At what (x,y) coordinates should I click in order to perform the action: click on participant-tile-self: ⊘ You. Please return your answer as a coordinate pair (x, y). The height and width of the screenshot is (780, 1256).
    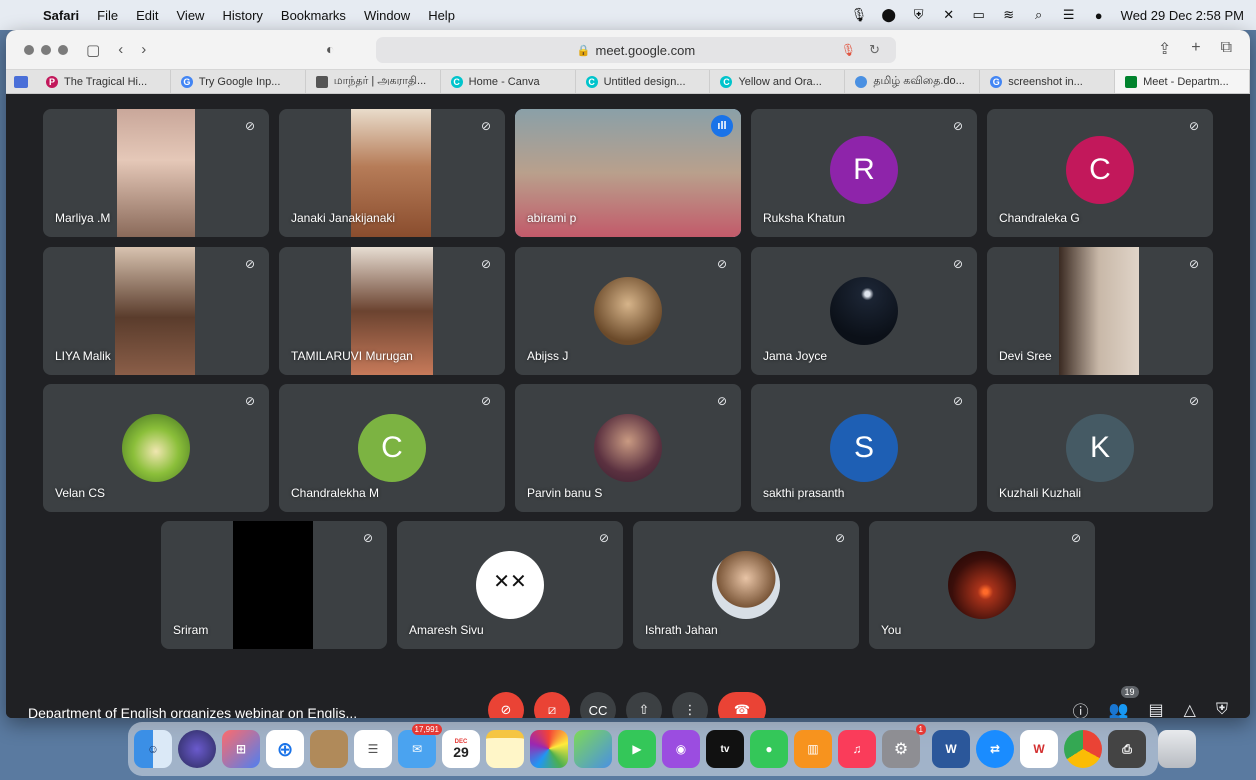
    Looking at the image, I should click on (982, 585).